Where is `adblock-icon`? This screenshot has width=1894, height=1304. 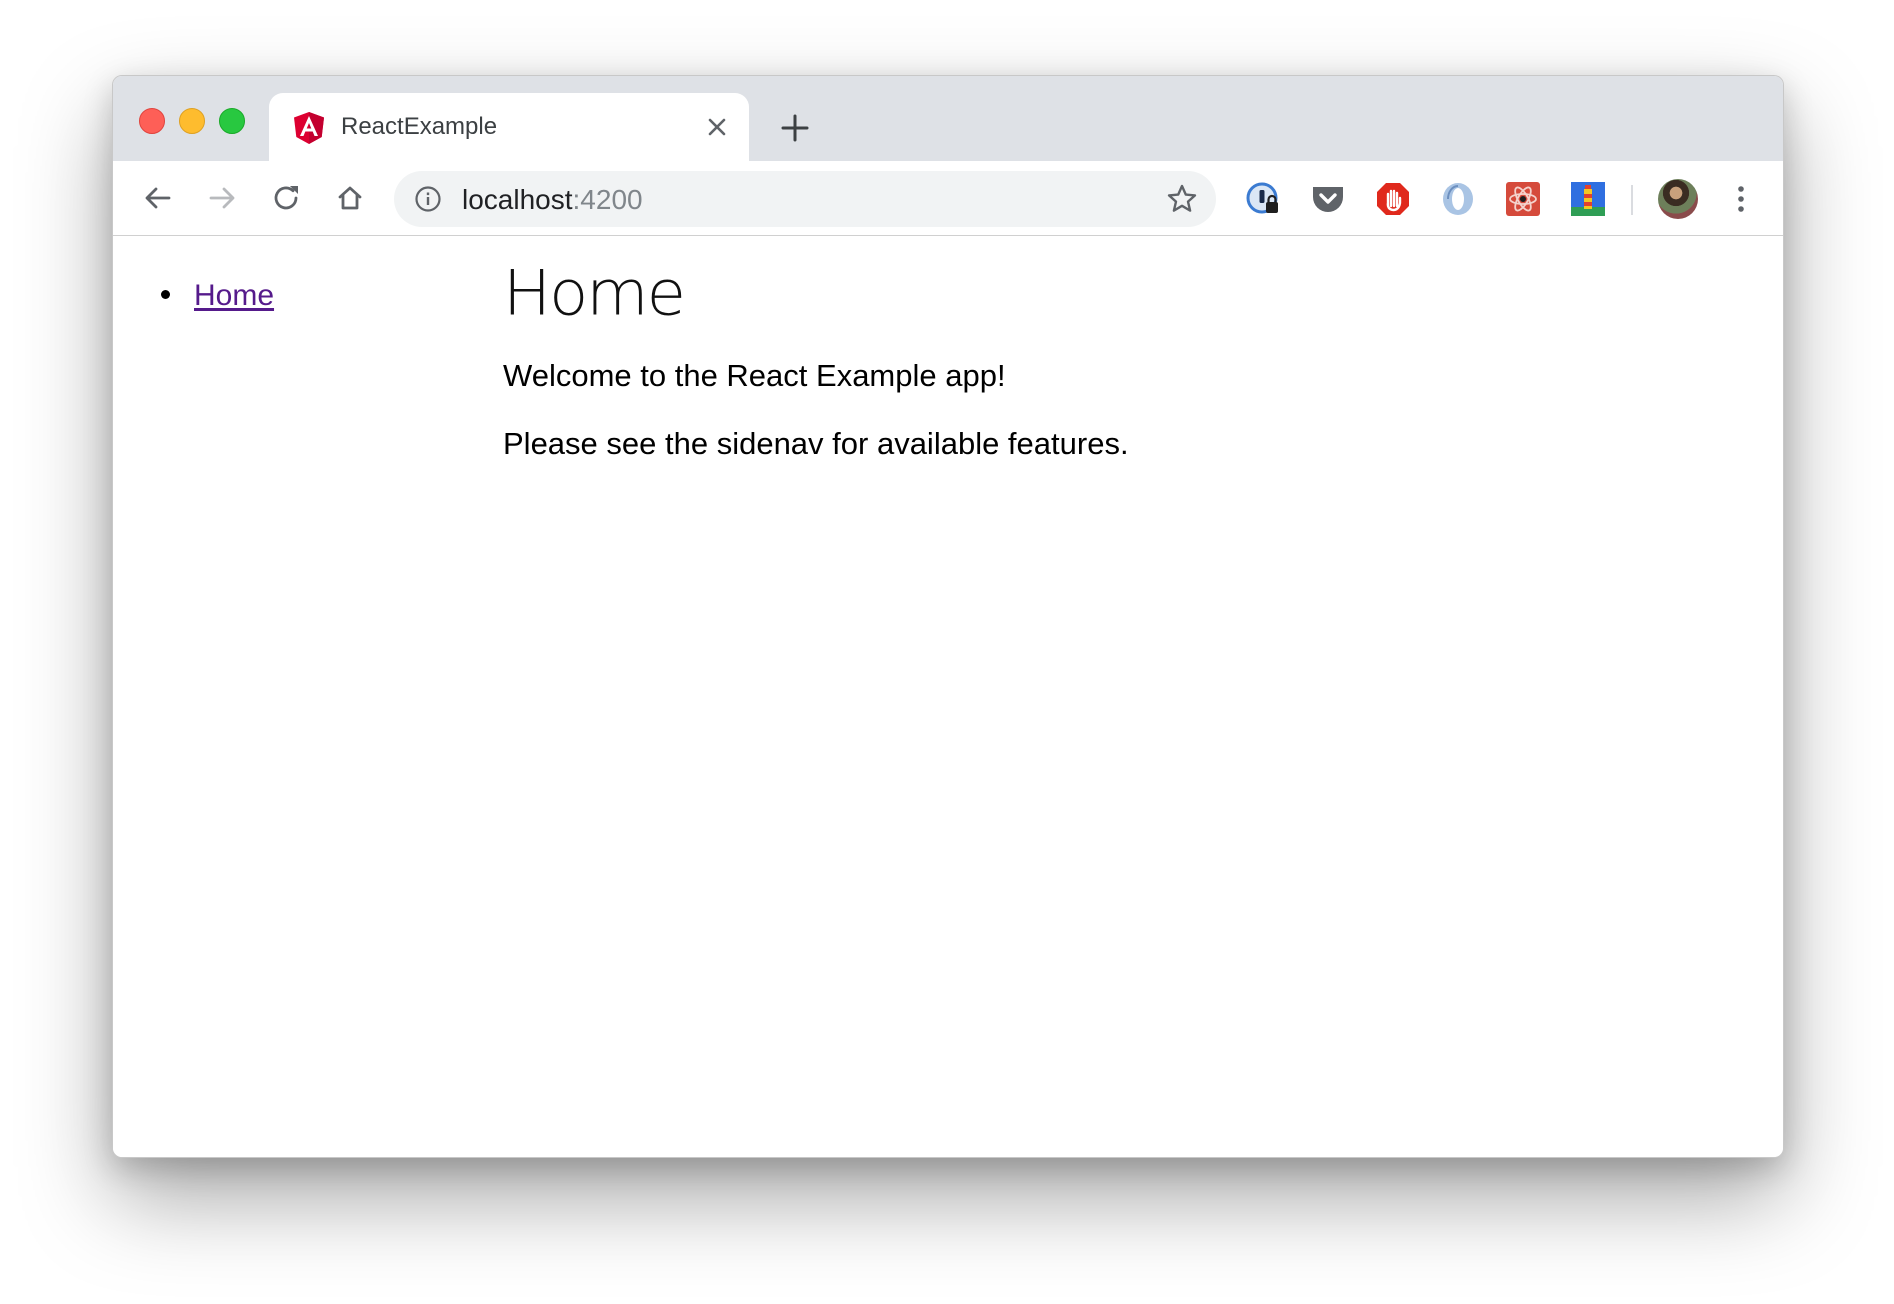 adblock-icon is located at coordinates (1393, 199).